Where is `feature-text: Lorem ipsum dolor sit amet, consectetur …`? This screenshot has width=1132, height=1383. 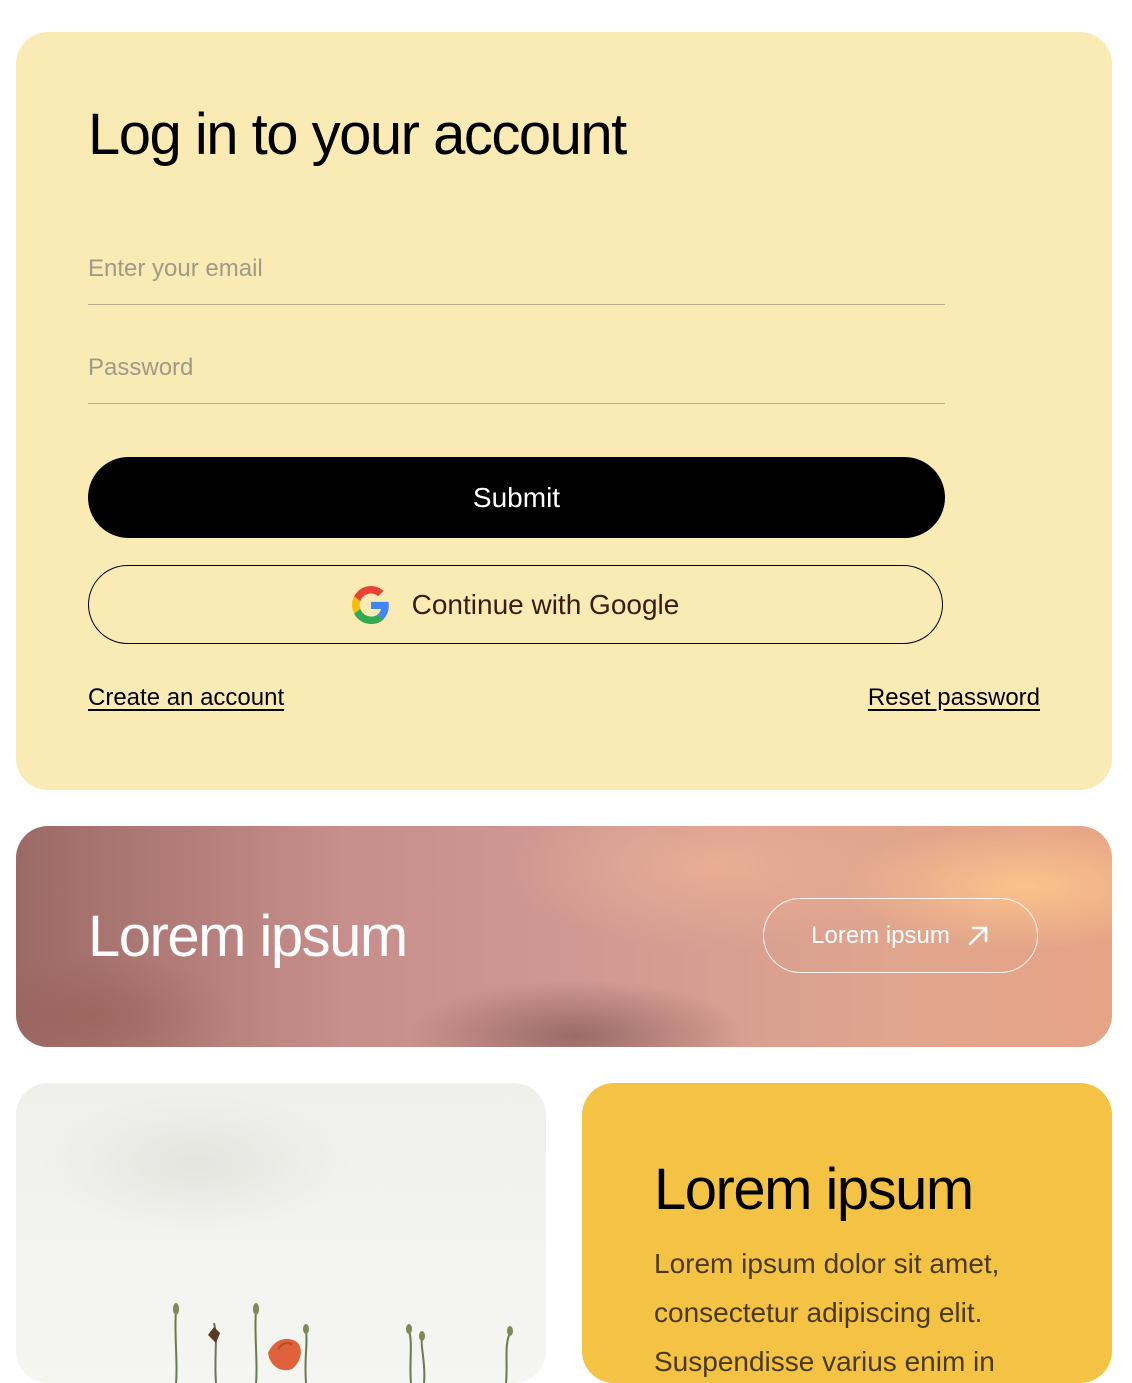
feature-text: Lorem ipsum dolor sit amet, consectetur … is located at coordinates (827, 1312).